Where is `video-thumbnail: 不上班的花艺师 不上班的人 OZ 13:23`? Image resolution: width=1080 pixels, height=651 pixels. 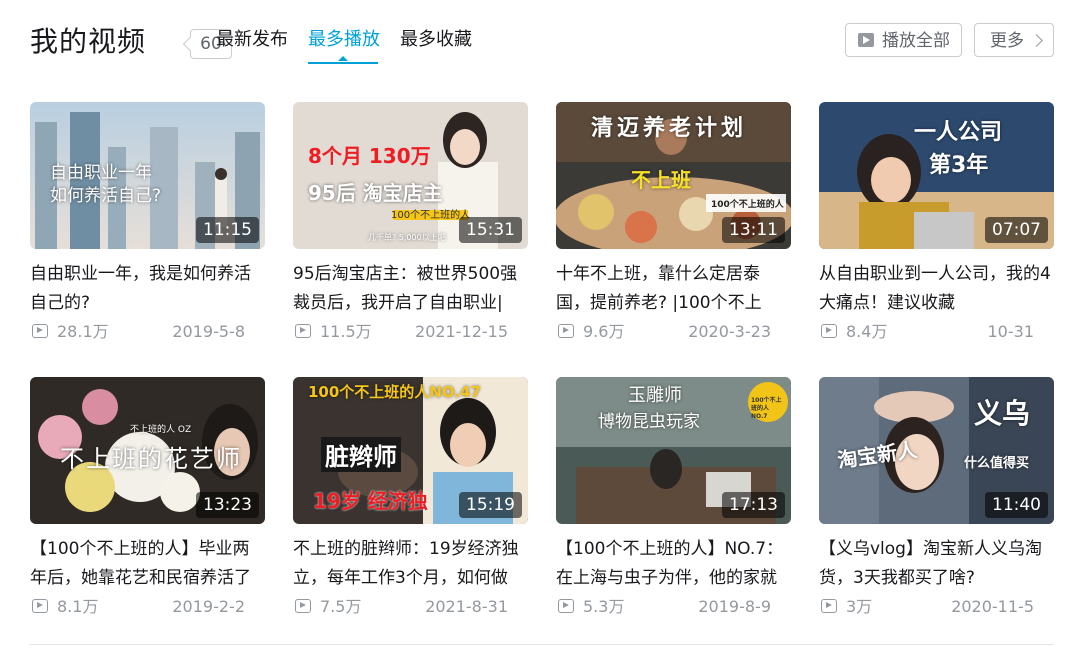 video-thumbnail: 不上班的花艺师 不上班的人 OZ 13:23 is located at coordinates (147, 450).